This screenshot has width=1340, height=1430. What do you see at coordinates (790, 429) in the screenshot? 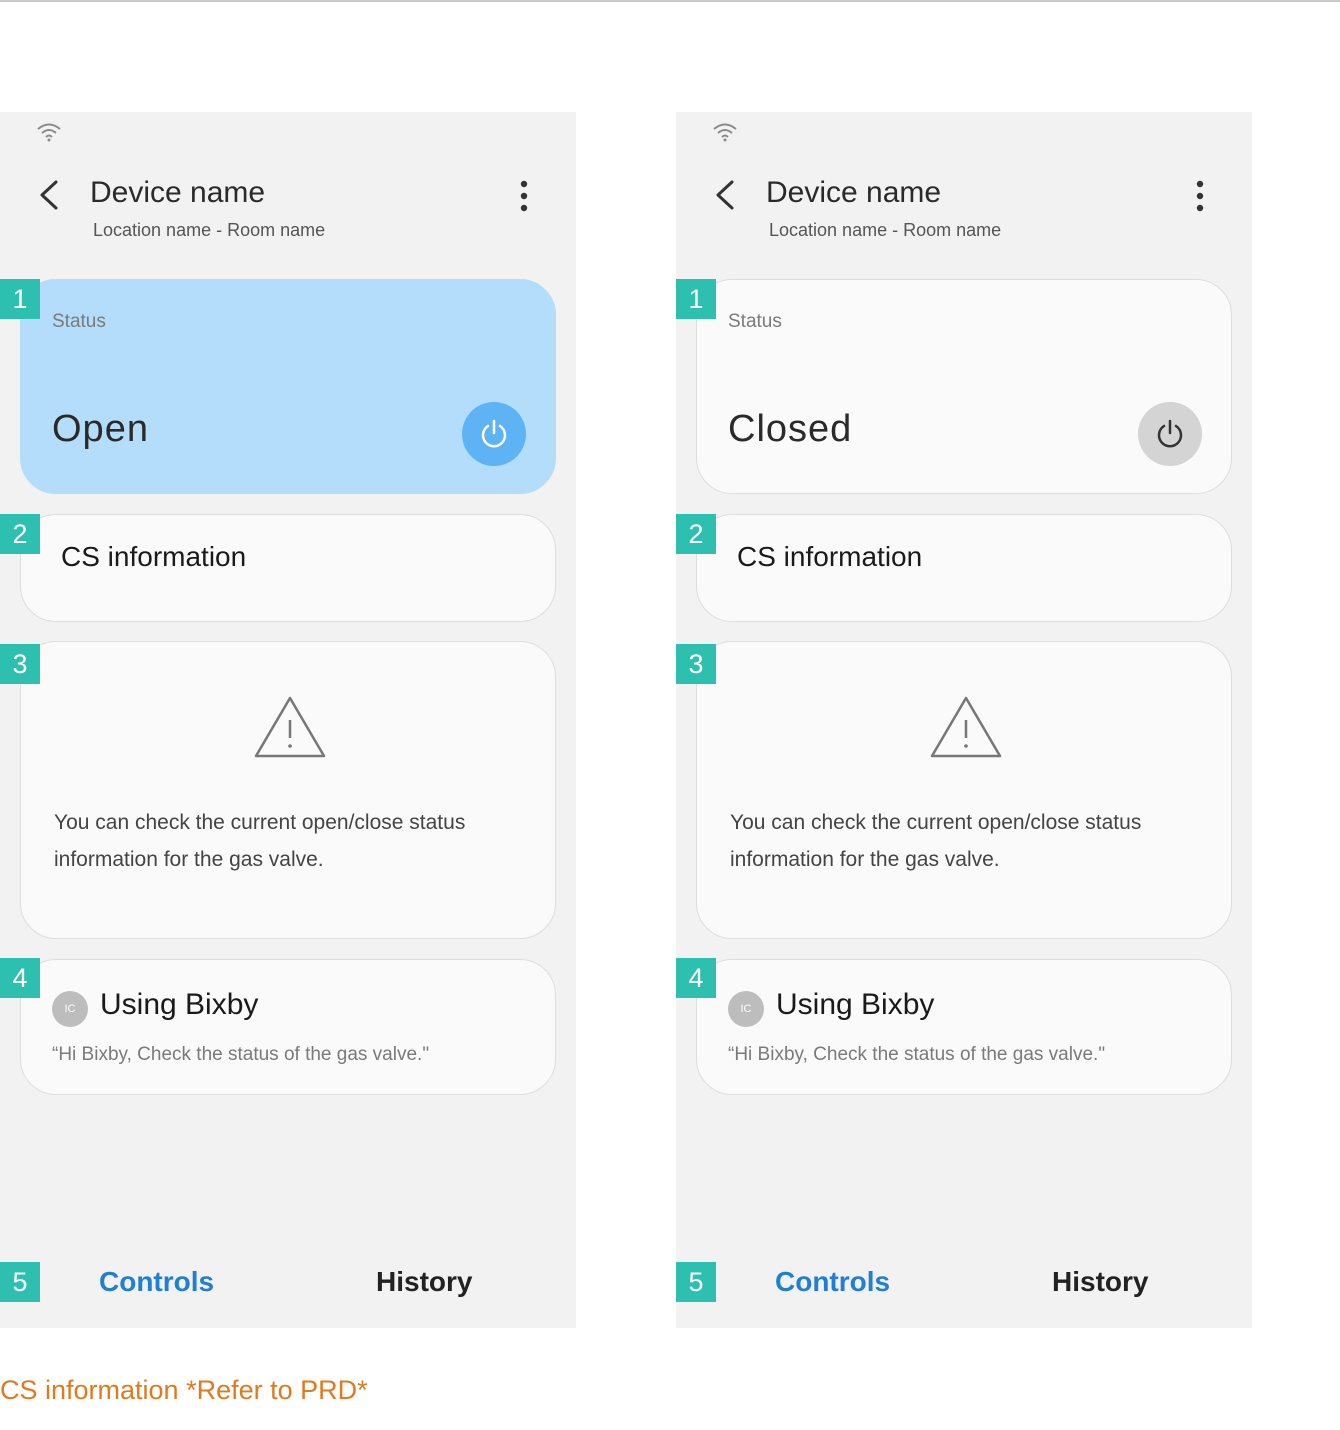
I see `status-value: Closed` at bounding box center [790, 429].